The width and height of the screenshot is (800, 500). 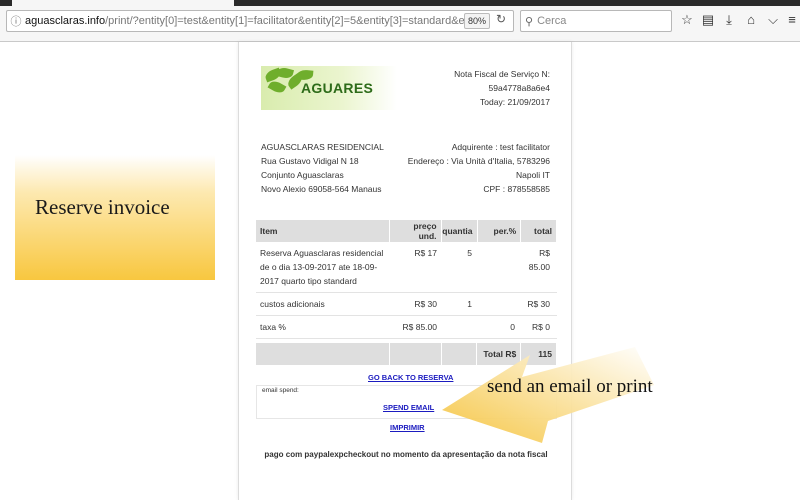 What do you see at coordinates (596, 21) in the screenshot?
I see `search-bar: ⚲ Cerca` at bounding box center [596, 21].